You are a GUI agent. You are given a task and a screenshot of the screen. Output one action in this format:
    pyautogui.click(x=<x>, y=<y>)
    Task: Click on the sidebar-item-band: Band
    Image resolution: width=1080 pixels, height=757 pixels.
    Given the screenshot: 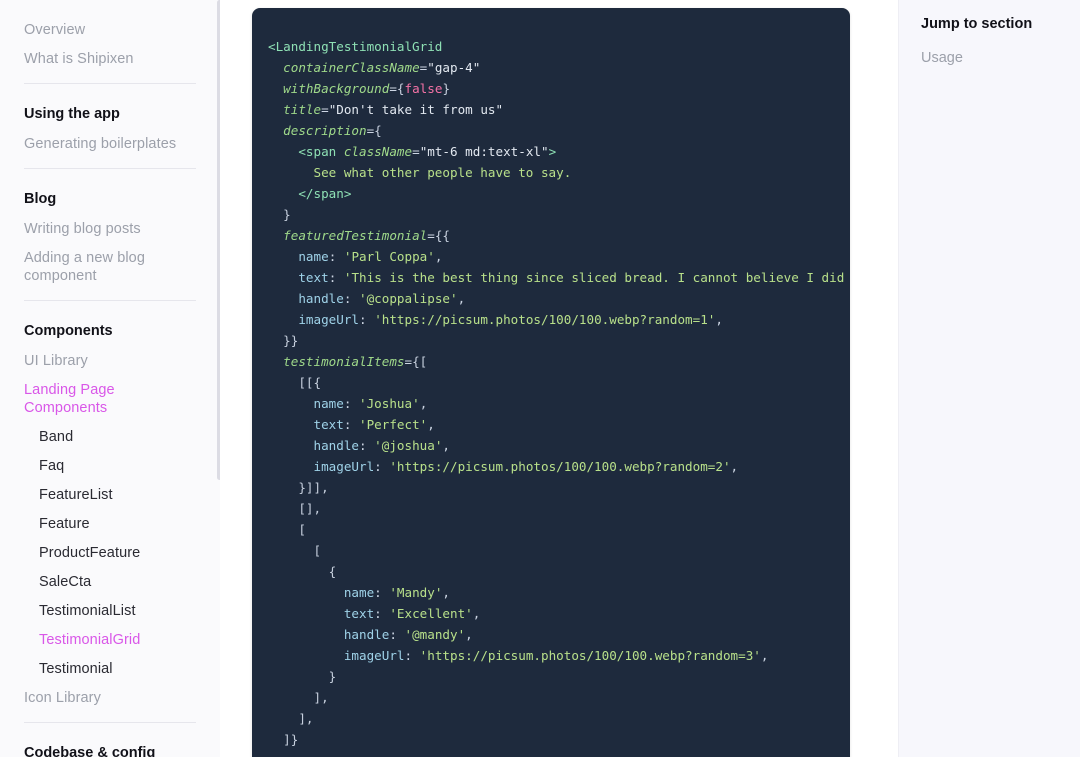 What is the action you would take?
    pyautogui.click(x=110, y=437)
    